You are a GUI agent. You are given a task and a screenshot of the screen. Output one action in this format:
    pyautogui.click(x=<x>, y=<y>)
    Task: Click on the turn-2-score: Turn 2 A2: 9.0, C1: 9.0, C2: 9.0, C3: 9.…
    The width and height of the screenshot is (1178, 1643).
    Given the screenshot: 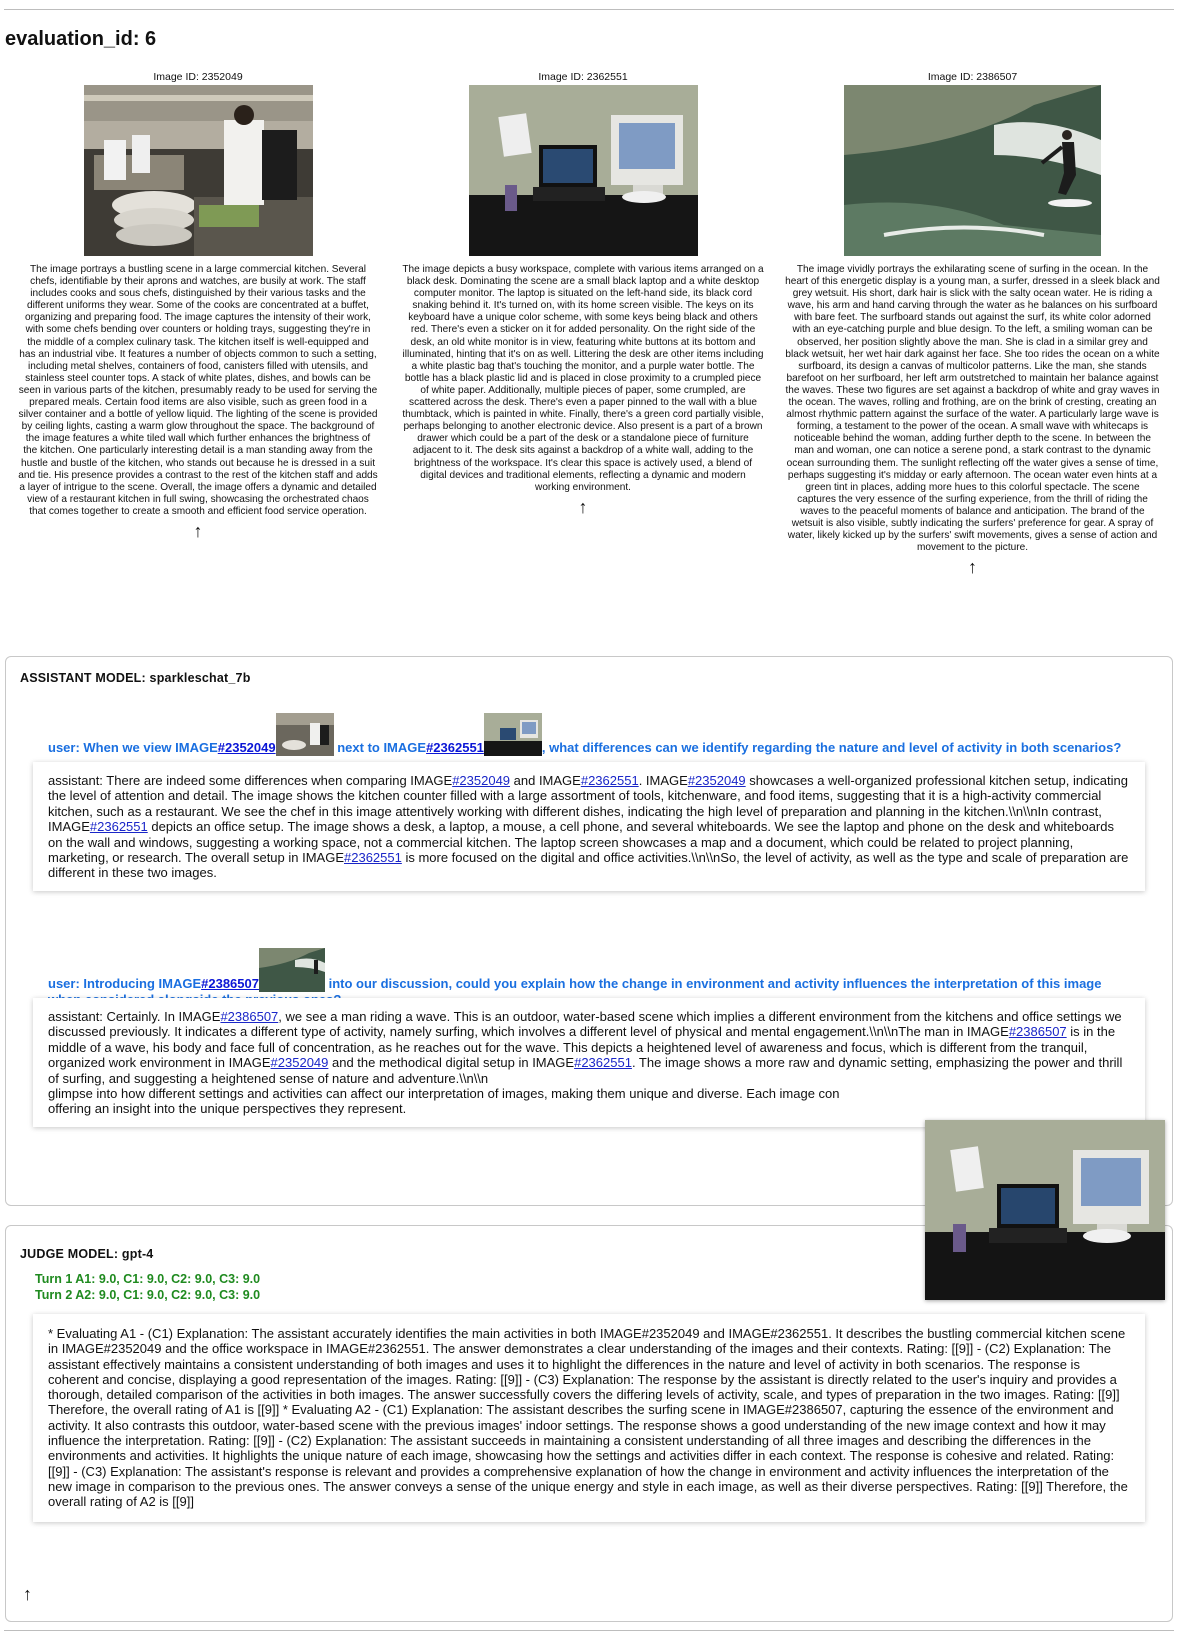 What is the action you would take?
    pyautogui.click(x=148, y=1295)
    